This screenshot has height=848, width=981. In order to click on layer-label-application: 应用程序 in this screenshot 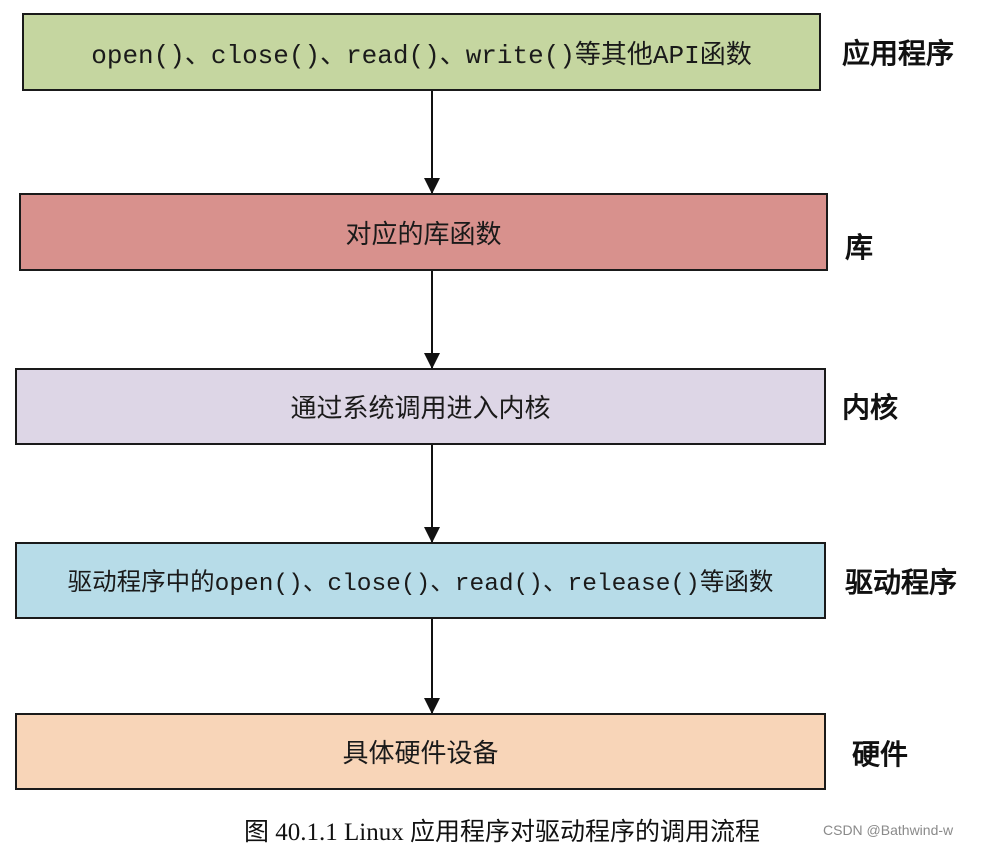, I will do `click(898, 53)`.